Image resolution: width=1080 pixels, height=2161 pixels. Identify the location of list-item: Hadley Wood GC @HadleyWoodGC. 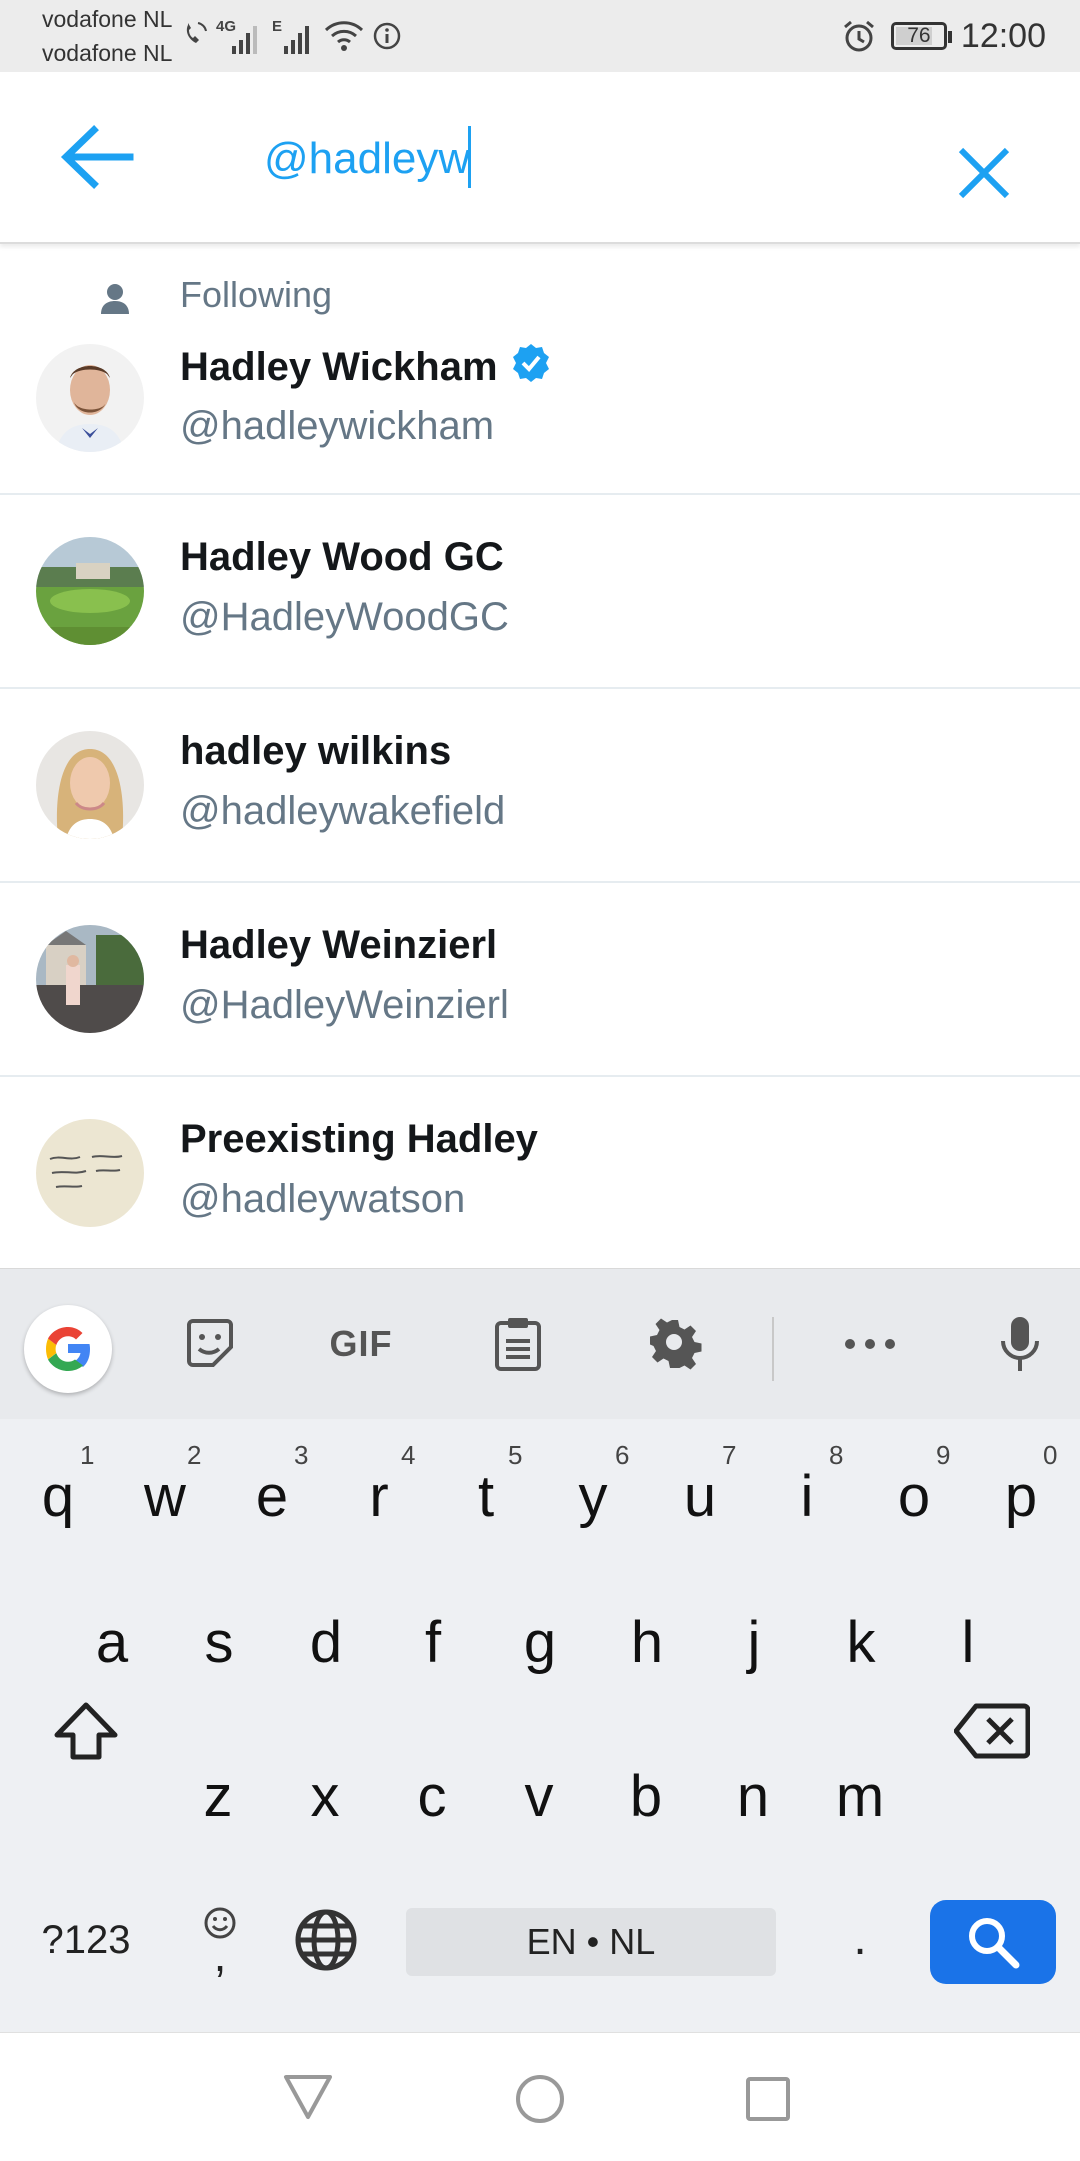
(540, 592).